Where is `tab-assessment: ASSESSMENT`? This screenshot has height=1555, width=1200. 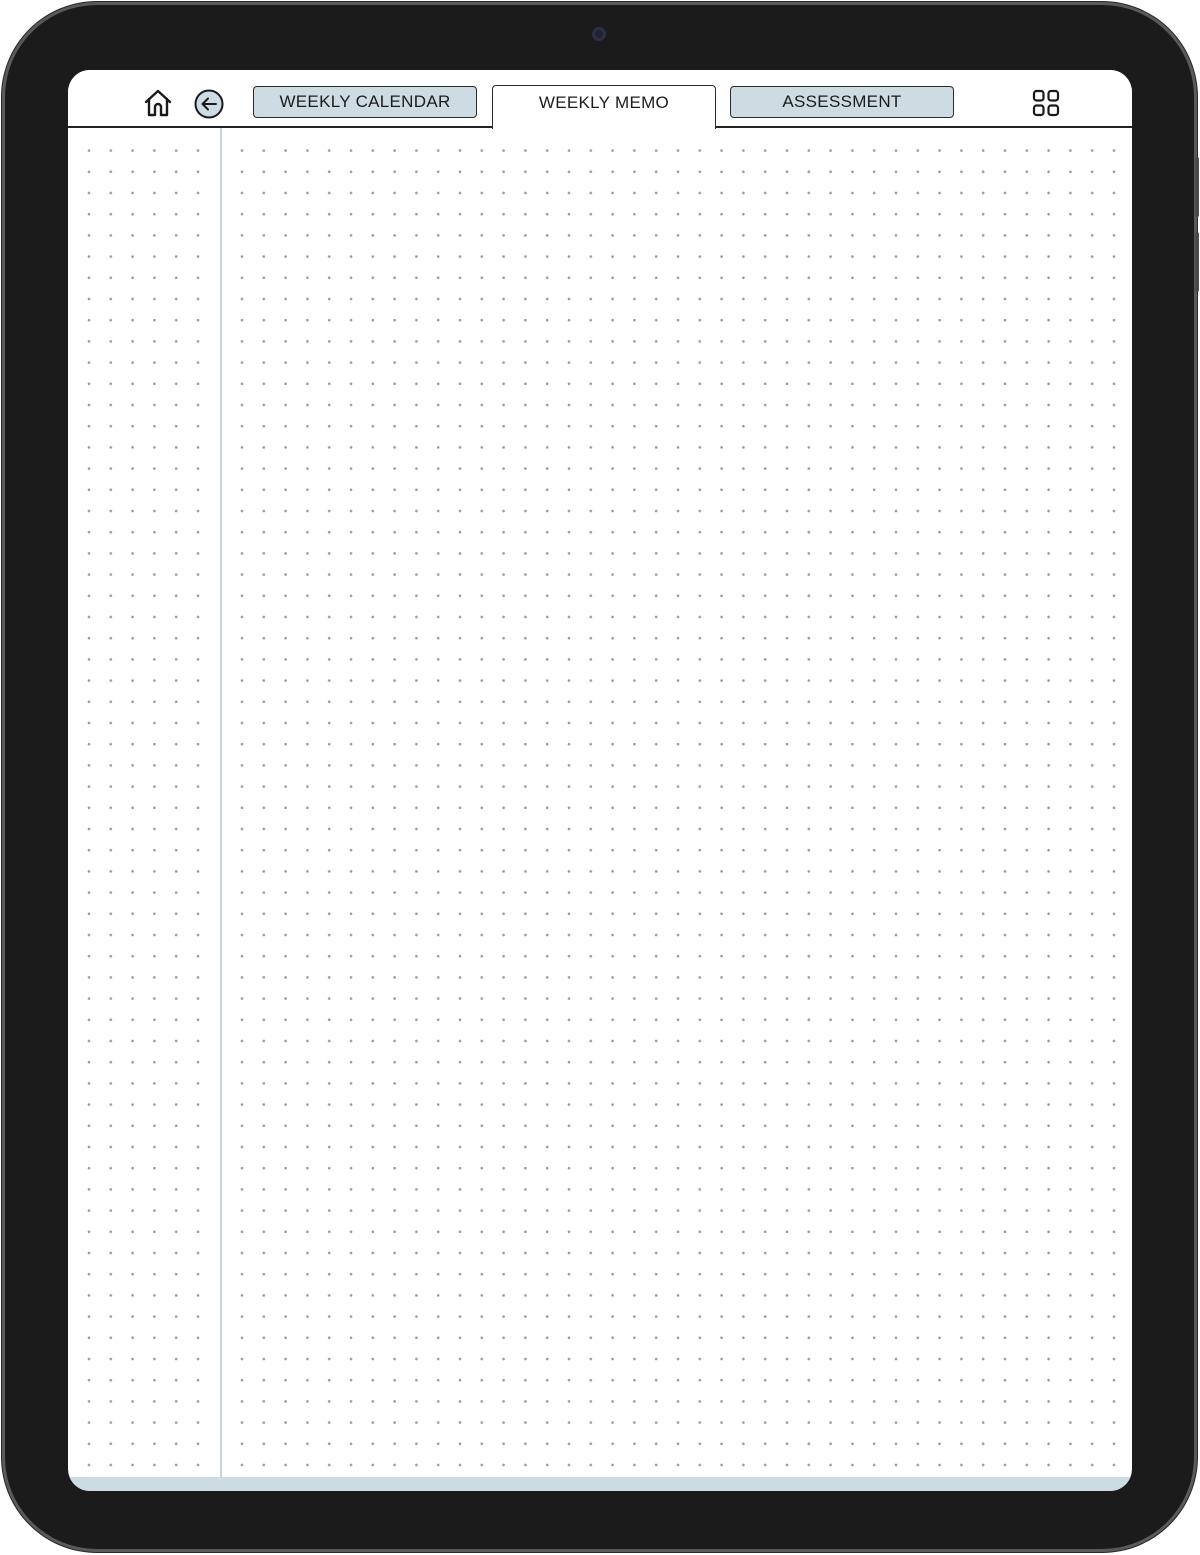
tab-assessment: ASSESSMENT is located at coordinates (842, 102).